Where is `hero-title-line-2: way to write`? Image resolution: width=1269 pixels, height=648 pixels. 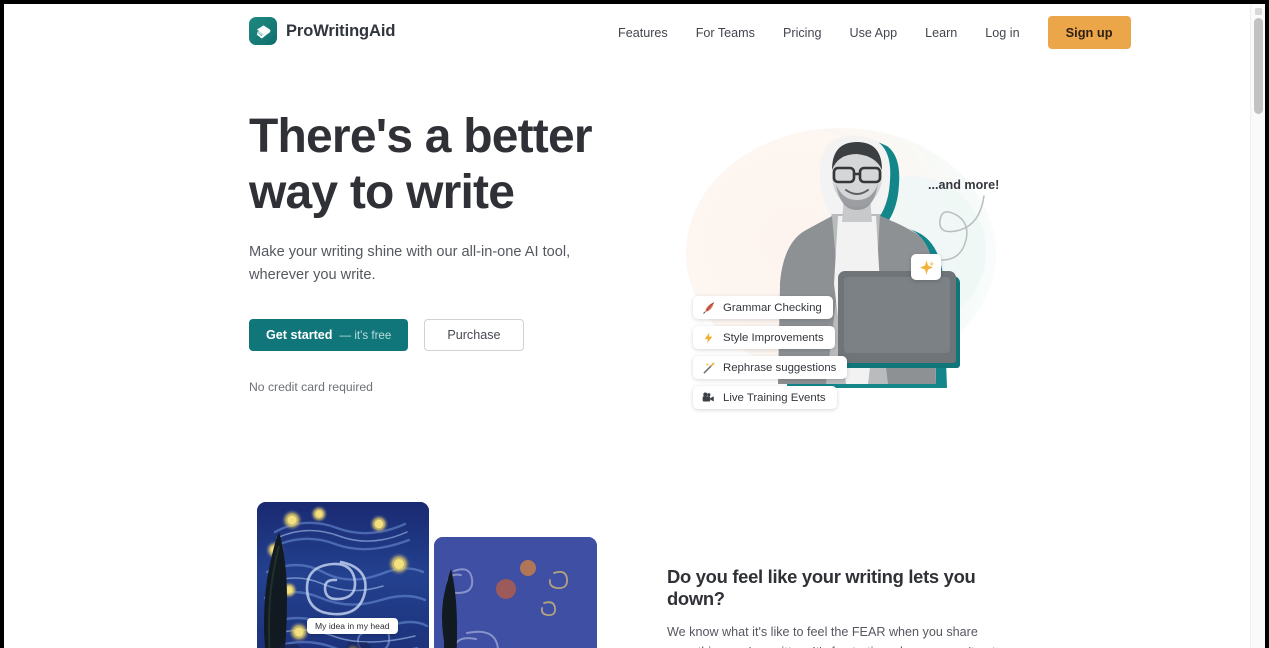 hero-title-line-2: way to write is located at coordinates (382, 192).